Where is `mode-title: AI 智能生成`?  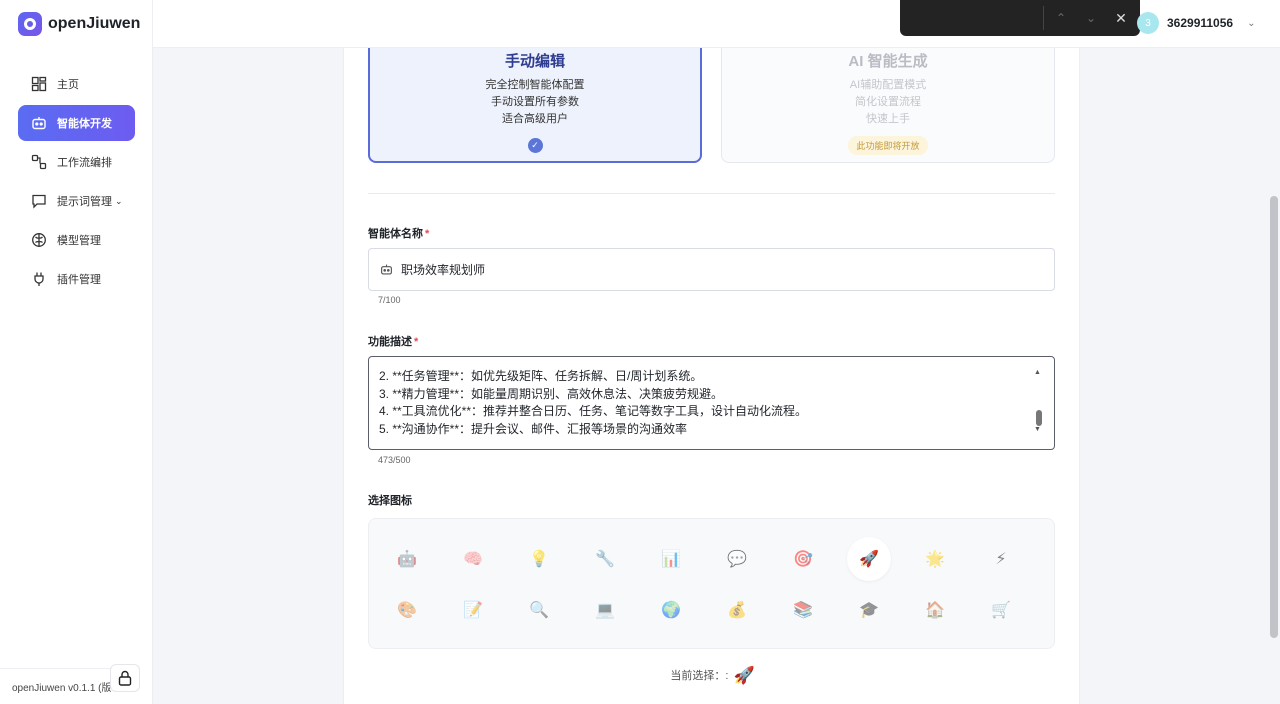
mode-title: AI 智能生成 is located at coordinates (888, 61).